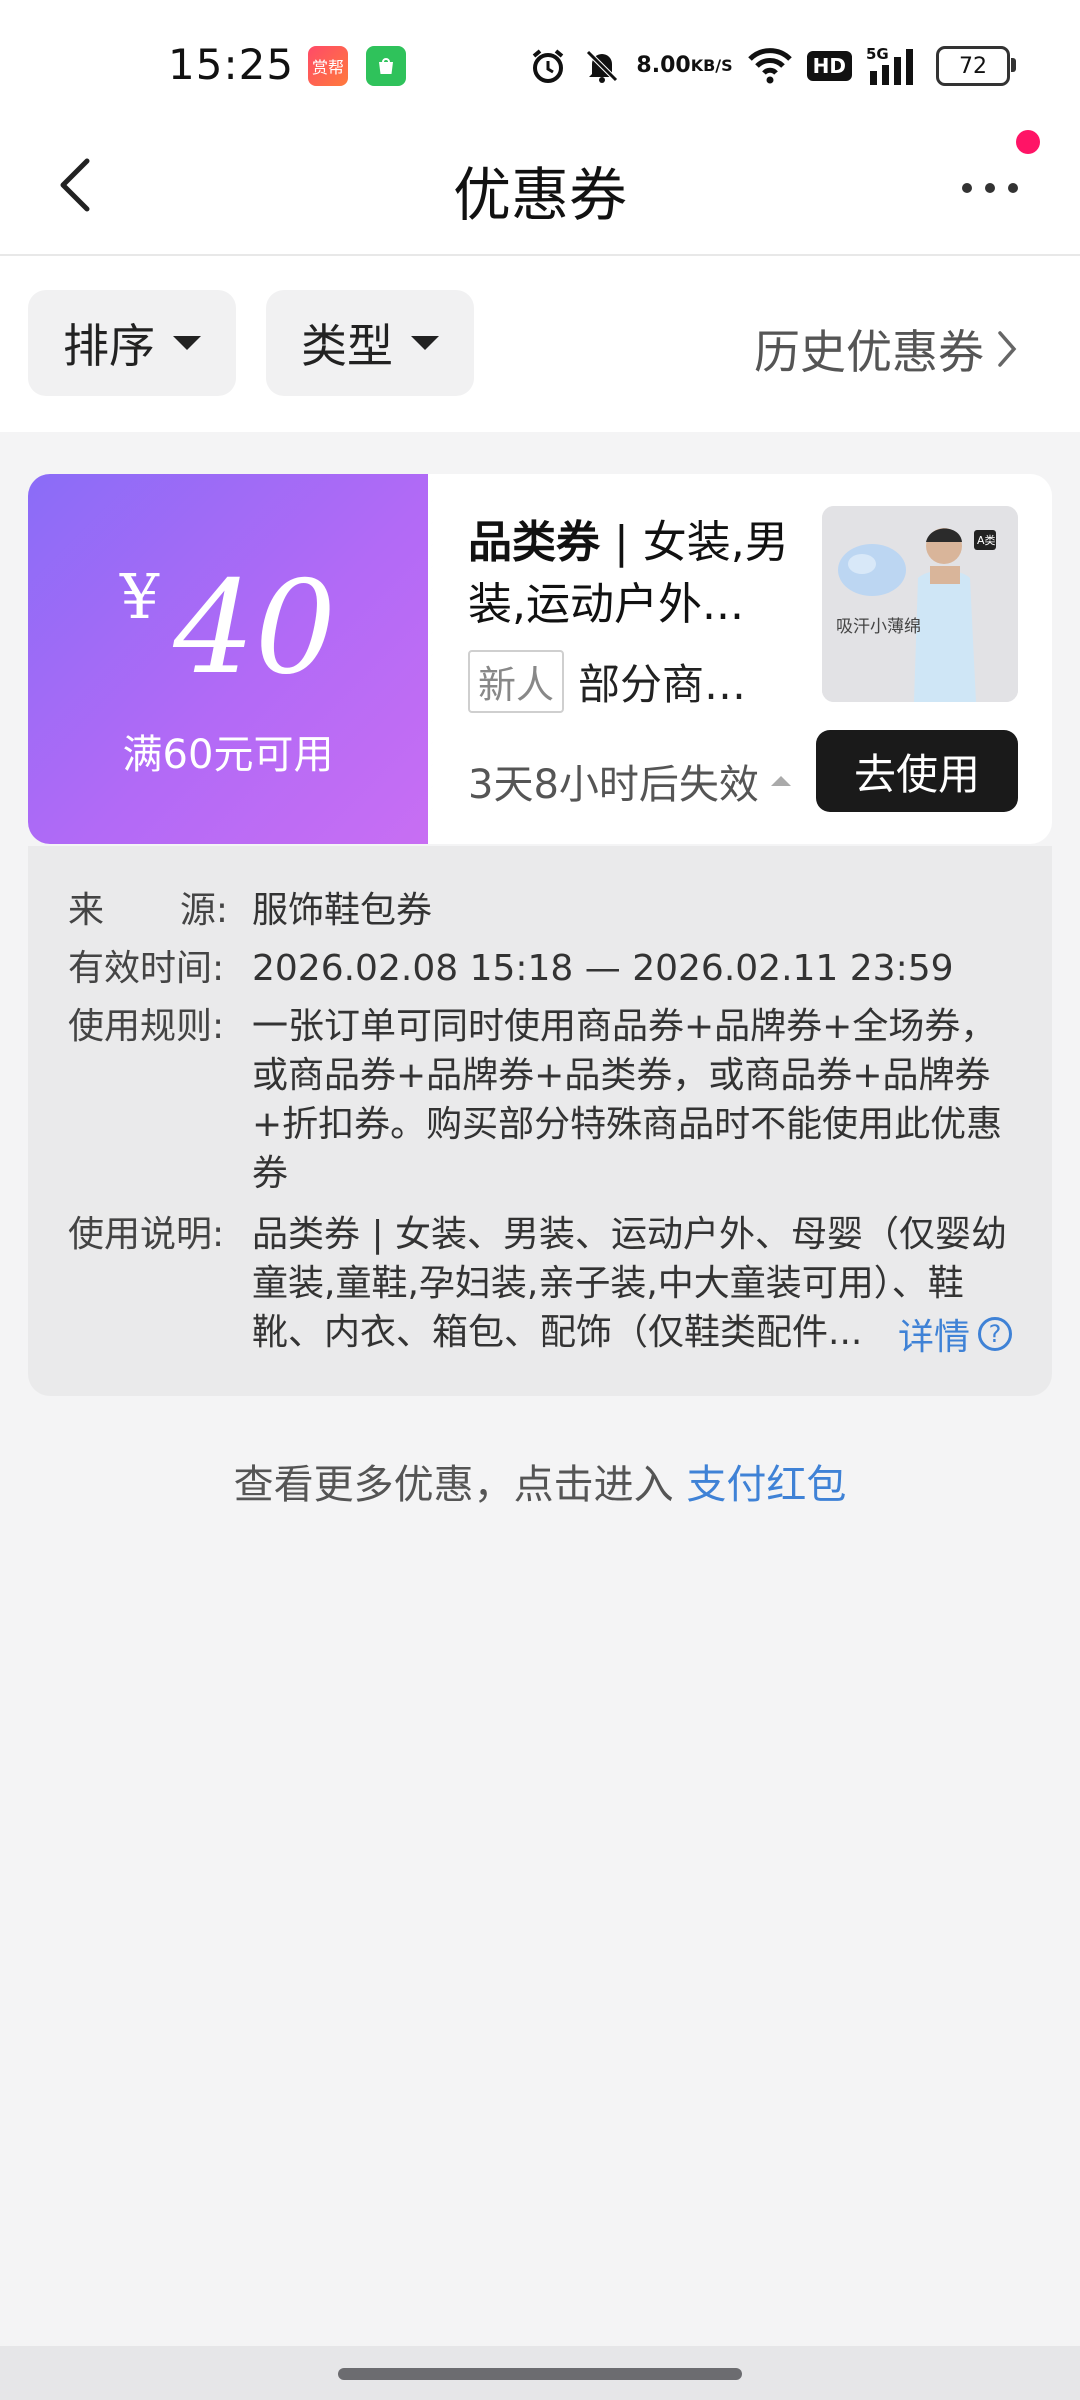 The height and width of the screenshot is (2400, 1080). Describe the element at coordinates (877, 54) in the screenshot. I see `svg-text: 5G` at that location.